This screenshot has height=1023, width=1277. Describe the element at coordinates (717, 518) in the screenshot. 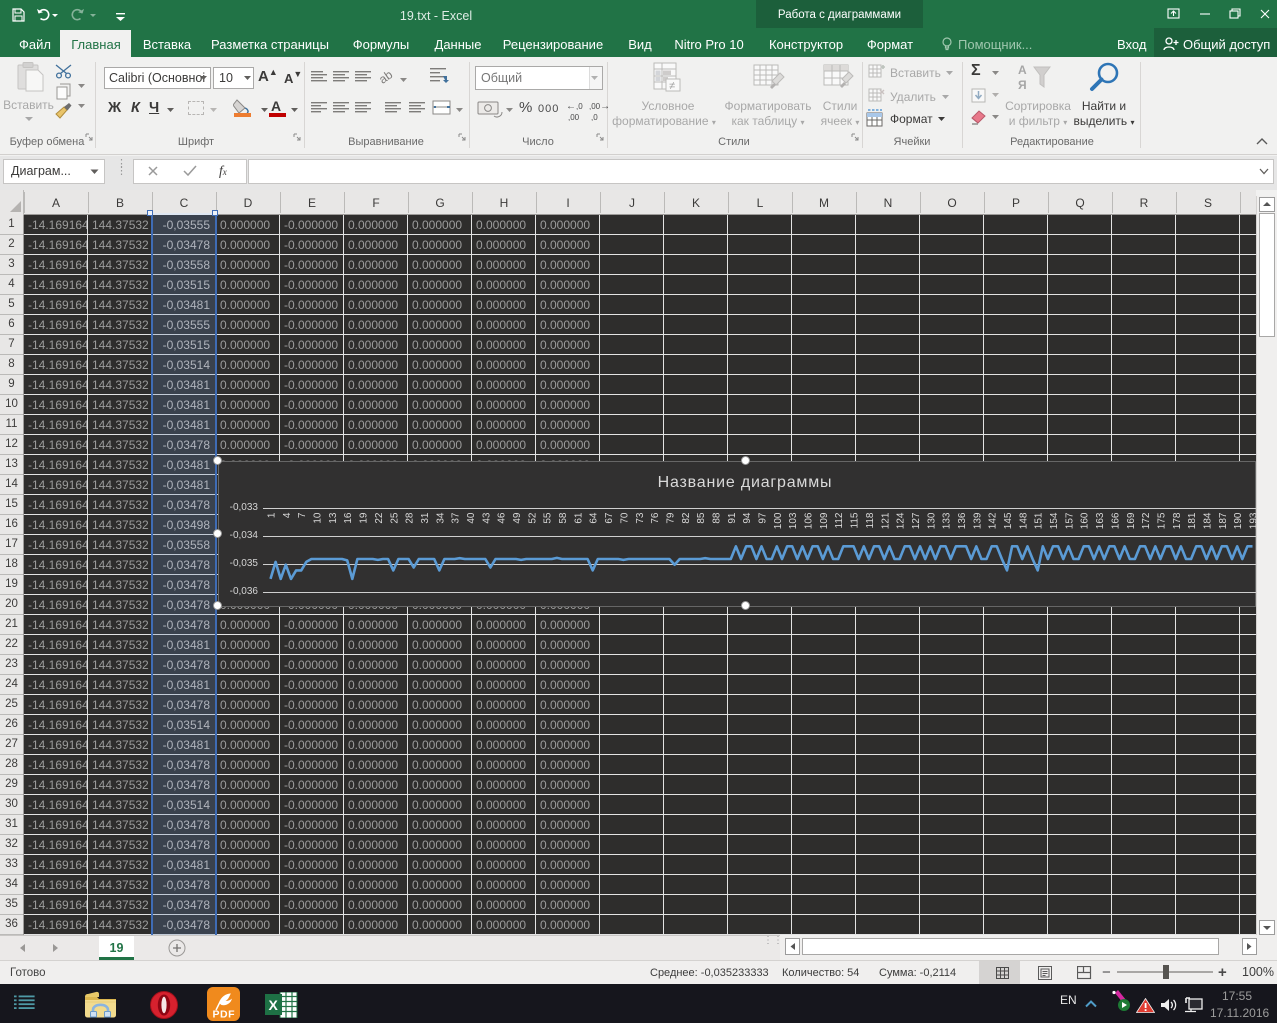

I see `svg-text: 88` at that location.